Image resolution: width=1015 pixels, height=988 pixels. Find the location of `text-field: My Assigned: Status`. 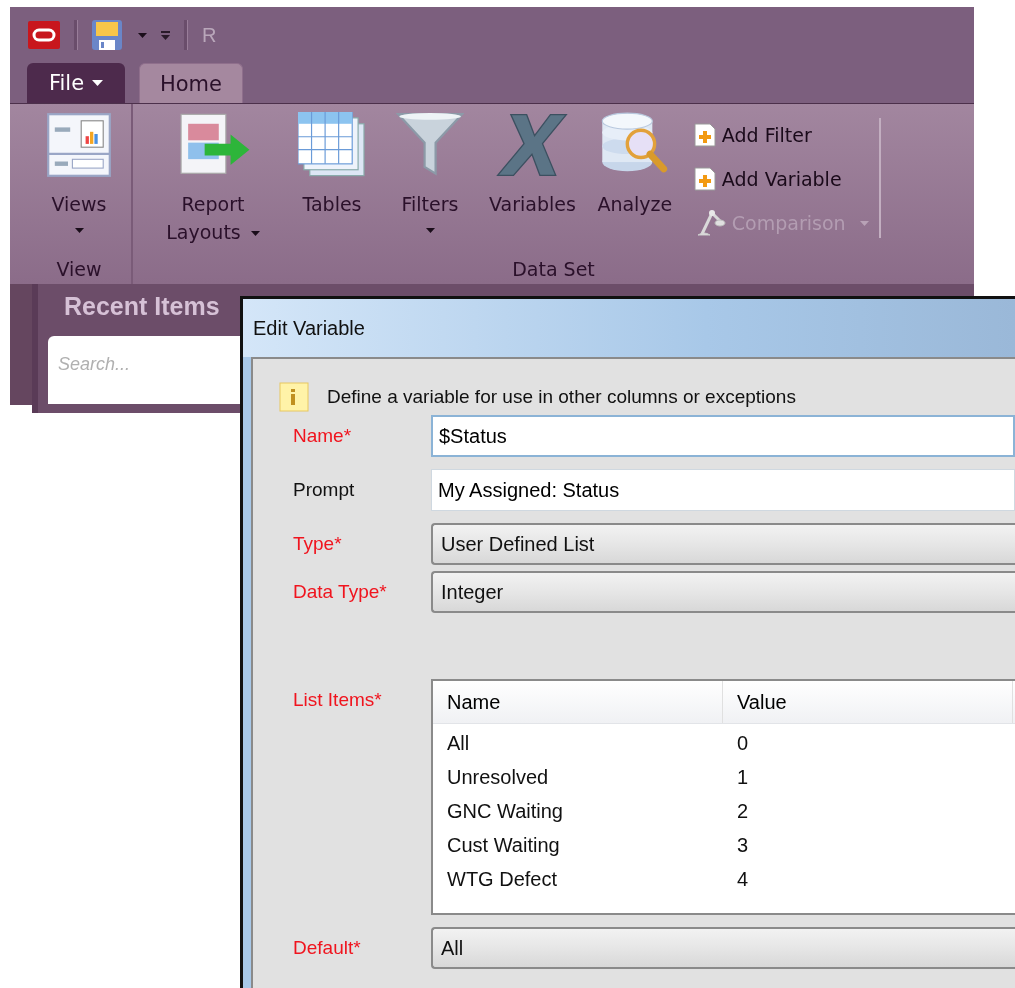

text-field: My Assigned: Status is located at coordinates (723, 490).